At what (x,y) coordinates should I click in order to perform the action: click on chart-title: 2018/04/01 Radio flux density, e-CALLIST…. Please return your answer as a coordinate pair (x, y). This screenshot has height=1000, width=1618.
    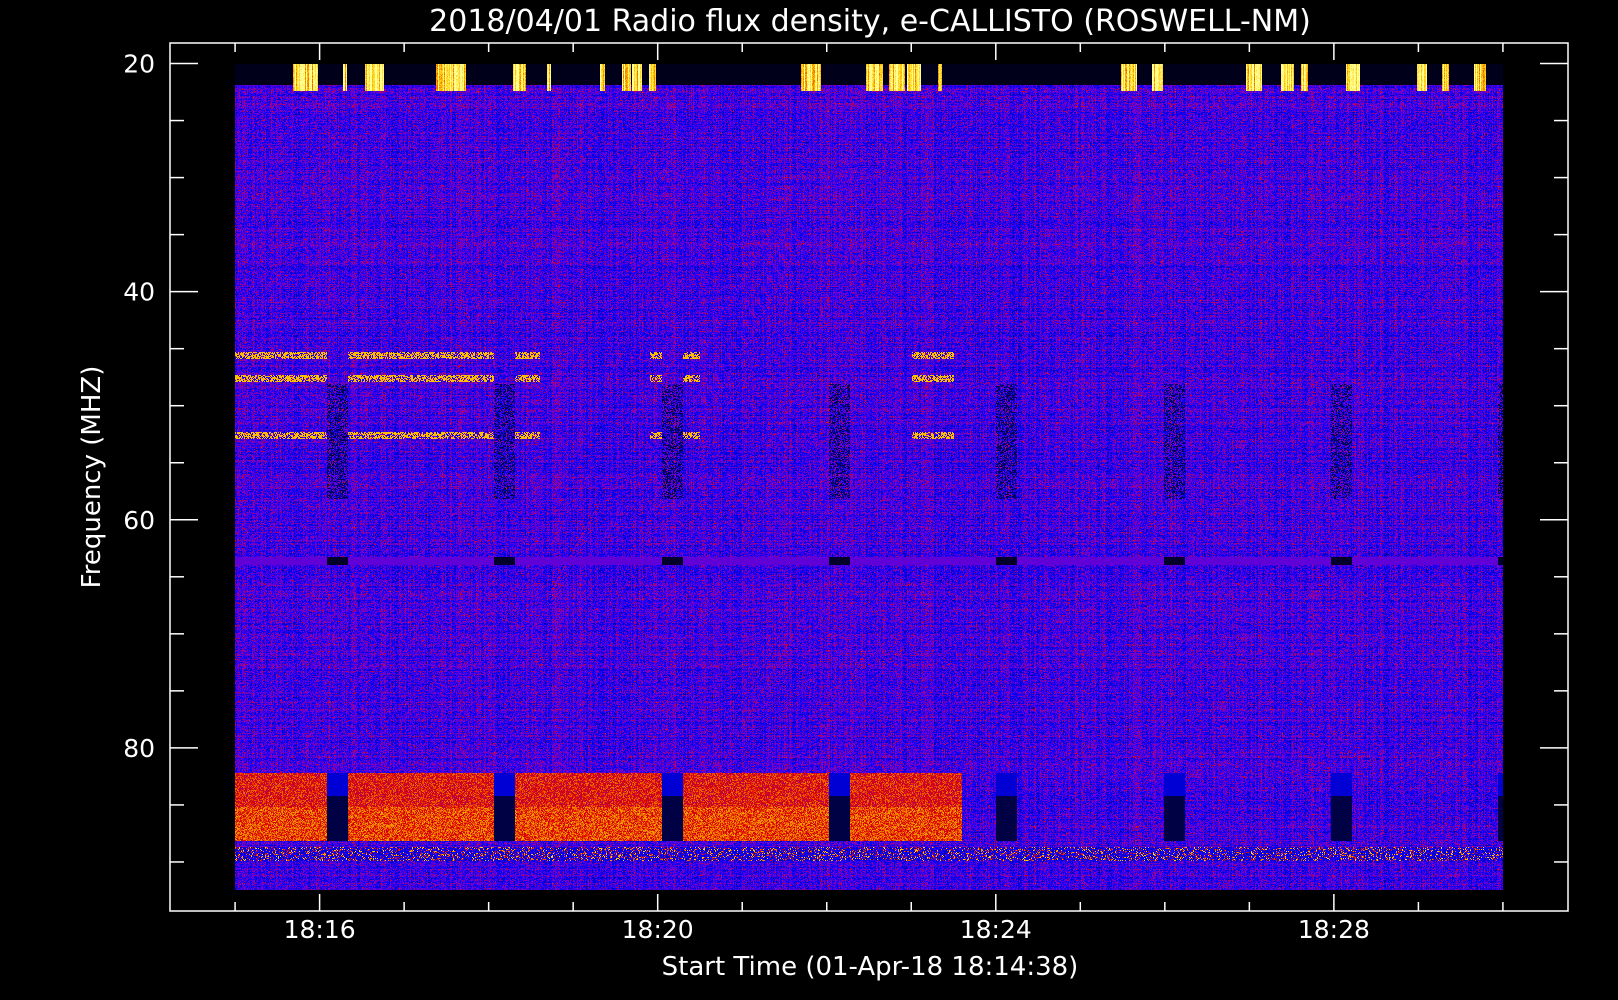
    Looking at the image, I should click on (870, 21).